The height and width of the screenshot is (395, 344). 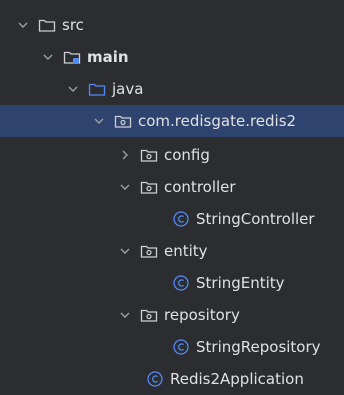 What do you see at coordinates (125, 155) in the screenshot?
I see `chevron-right-icon` at bounding box center [125, 155].